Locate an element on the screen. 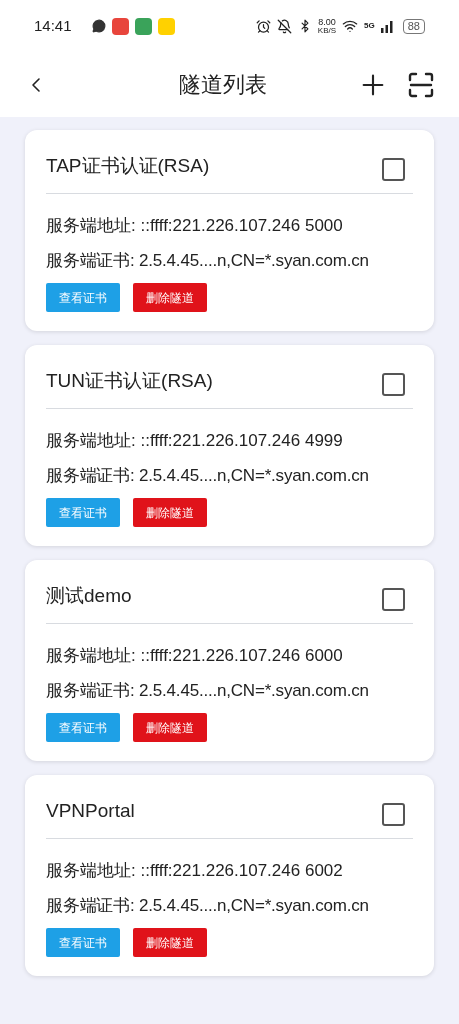  server-address: 服务端地址: ::ffff:221.226.107.246 6002 is located at coordinates (195, 871).